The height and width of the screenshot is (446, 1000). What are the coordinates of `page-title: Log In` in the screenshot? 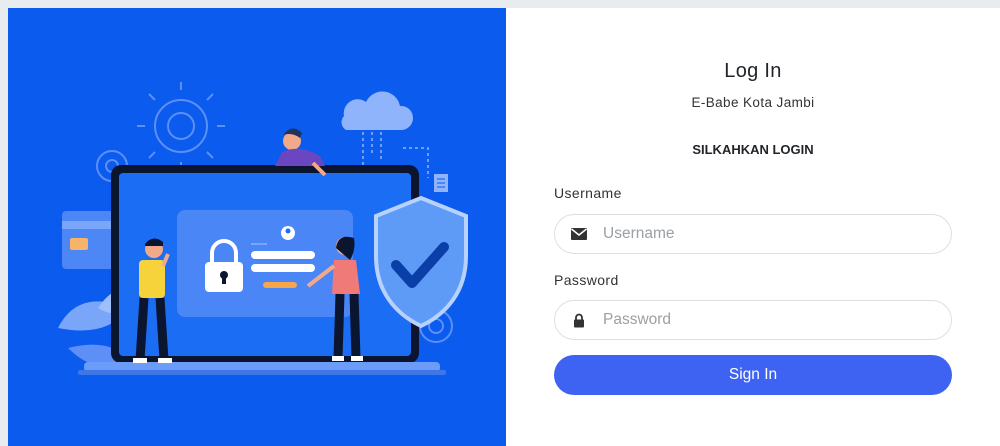 It's located at (753, 71).